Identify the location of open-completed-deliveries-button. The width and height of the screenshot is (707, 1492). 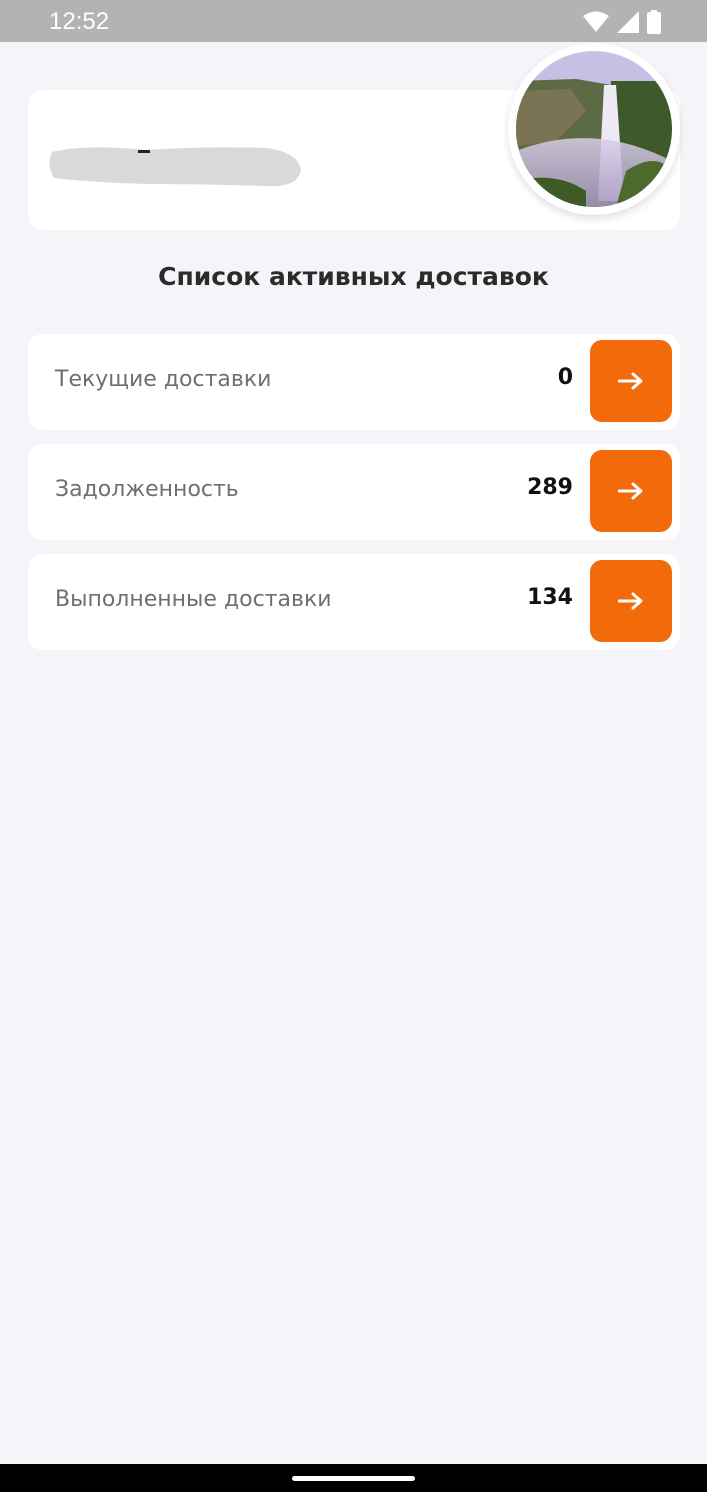
(631, 601).